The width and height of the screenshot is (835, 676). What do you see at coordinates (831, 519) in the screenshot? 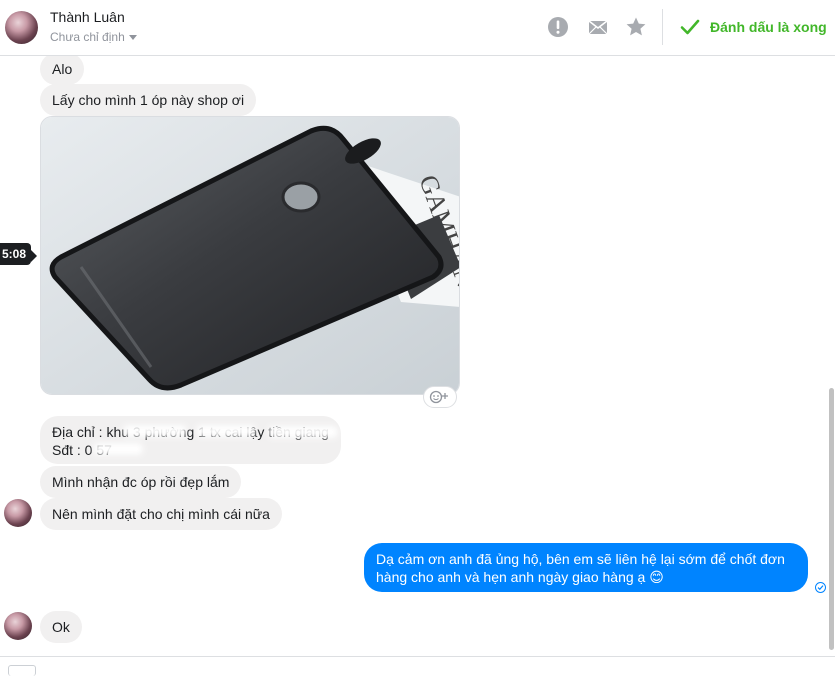
I see `thread-scrollbar` at bounding box center [831, 519].